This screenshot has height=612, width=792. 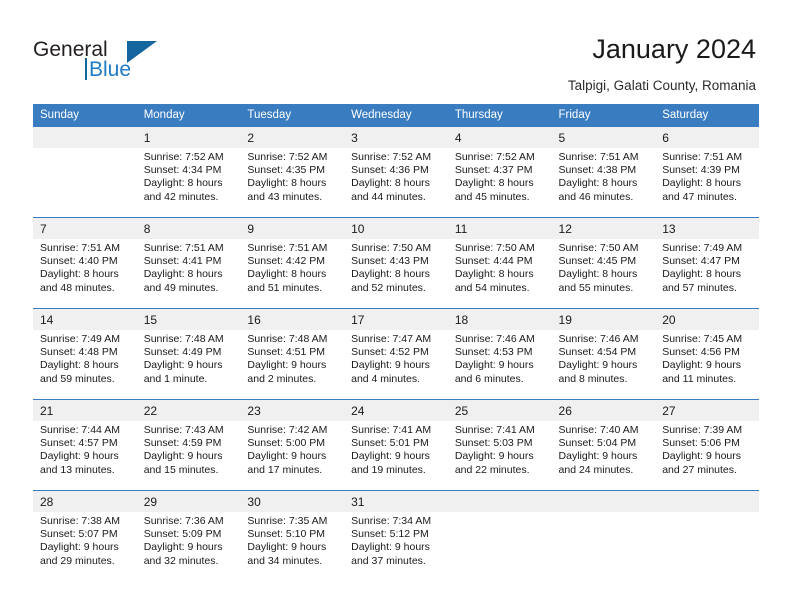 What do you see at coordinates (181, 287) in the screenshot?
I see `daylight-duration-line2: and 49 minutes.` at bounding box center [181, 287].